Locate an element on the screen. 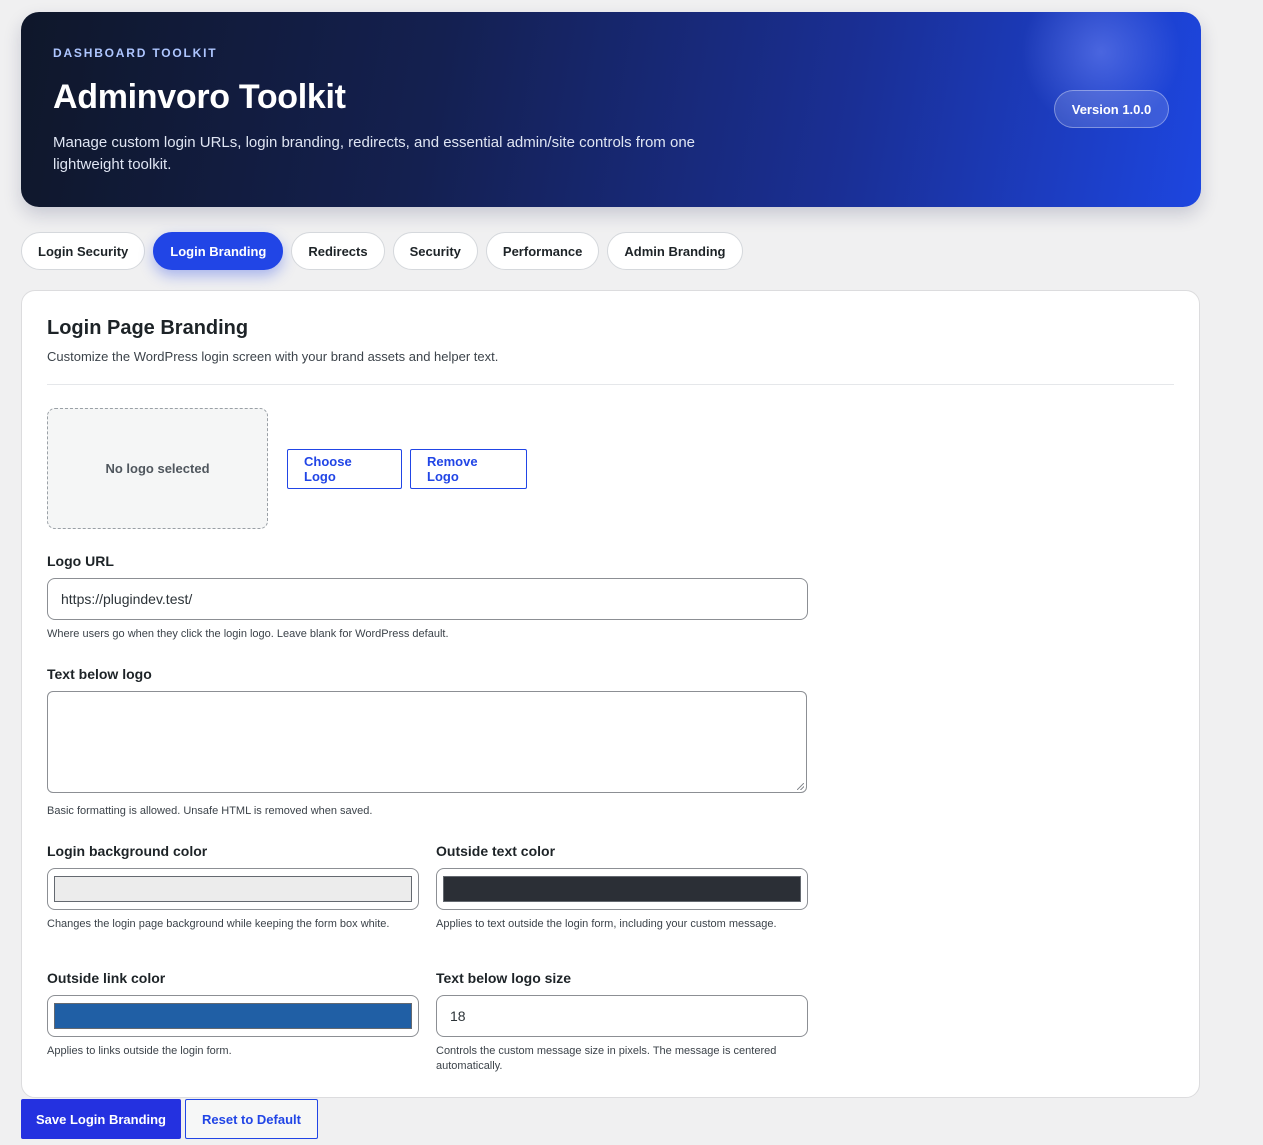 Image resolution: width=1263 pixels, height=1145 pixels. tab-login-security: Login Security is located at coordinates (83, 251).